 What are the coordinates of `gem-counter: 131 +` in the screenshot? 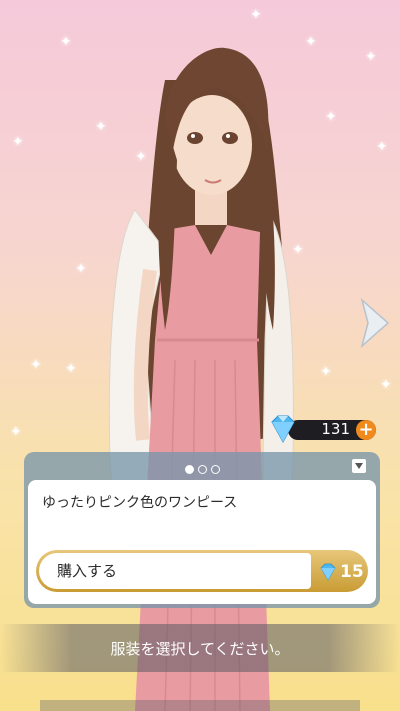 It's located at (322, 429).